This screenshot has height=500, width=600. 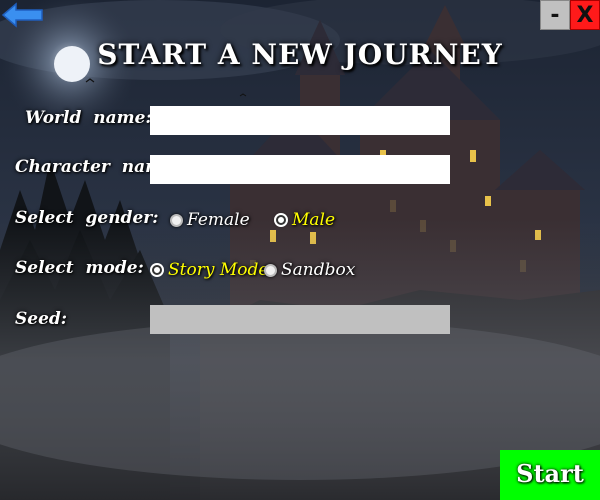 I want to click on world-name-input, so click(x=300, y=120).